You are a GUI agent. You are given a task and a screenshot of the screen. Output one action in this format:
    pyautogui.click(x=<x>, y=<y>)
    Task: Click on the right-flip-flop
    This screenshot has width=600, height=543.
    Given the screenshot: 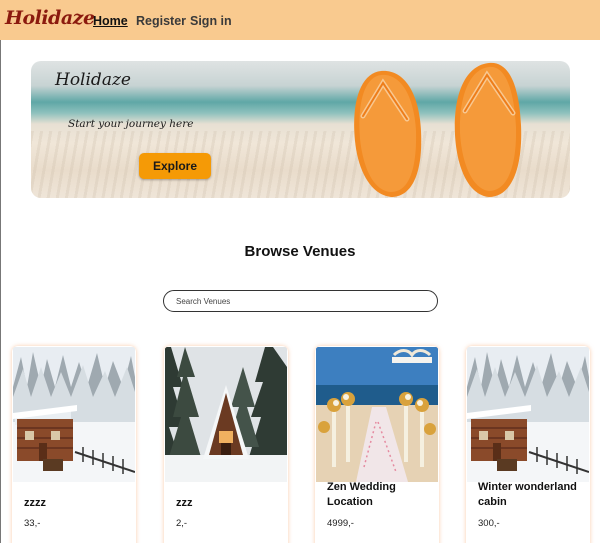 What is the action you would take?
    pyautogui.click(x=488, y=129)
    